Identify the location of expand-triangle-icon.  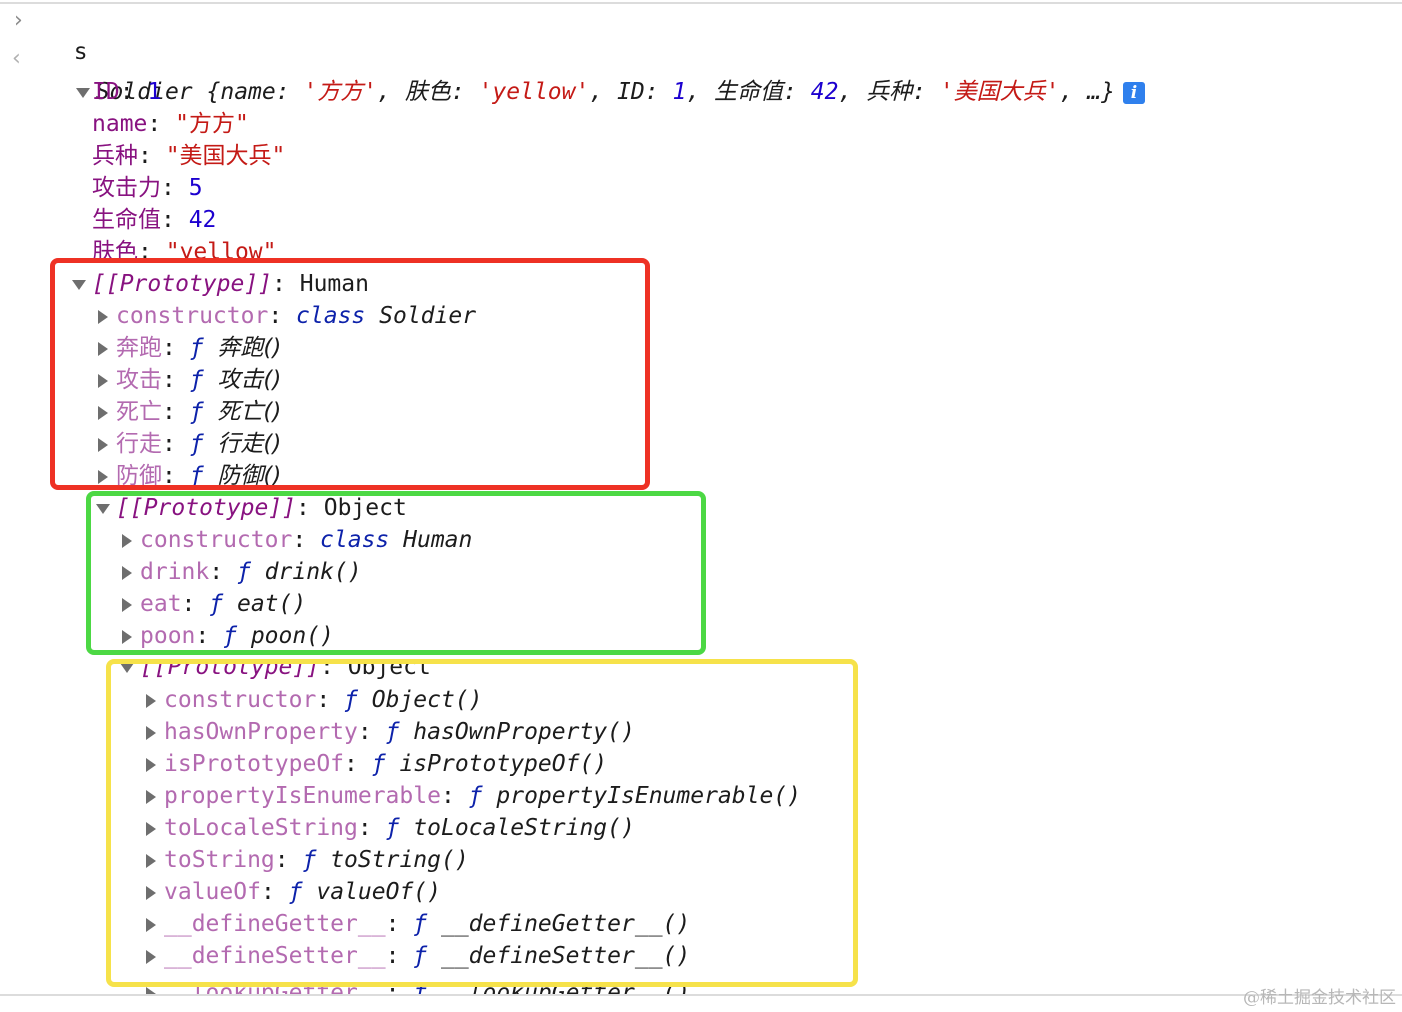
(82, 92).